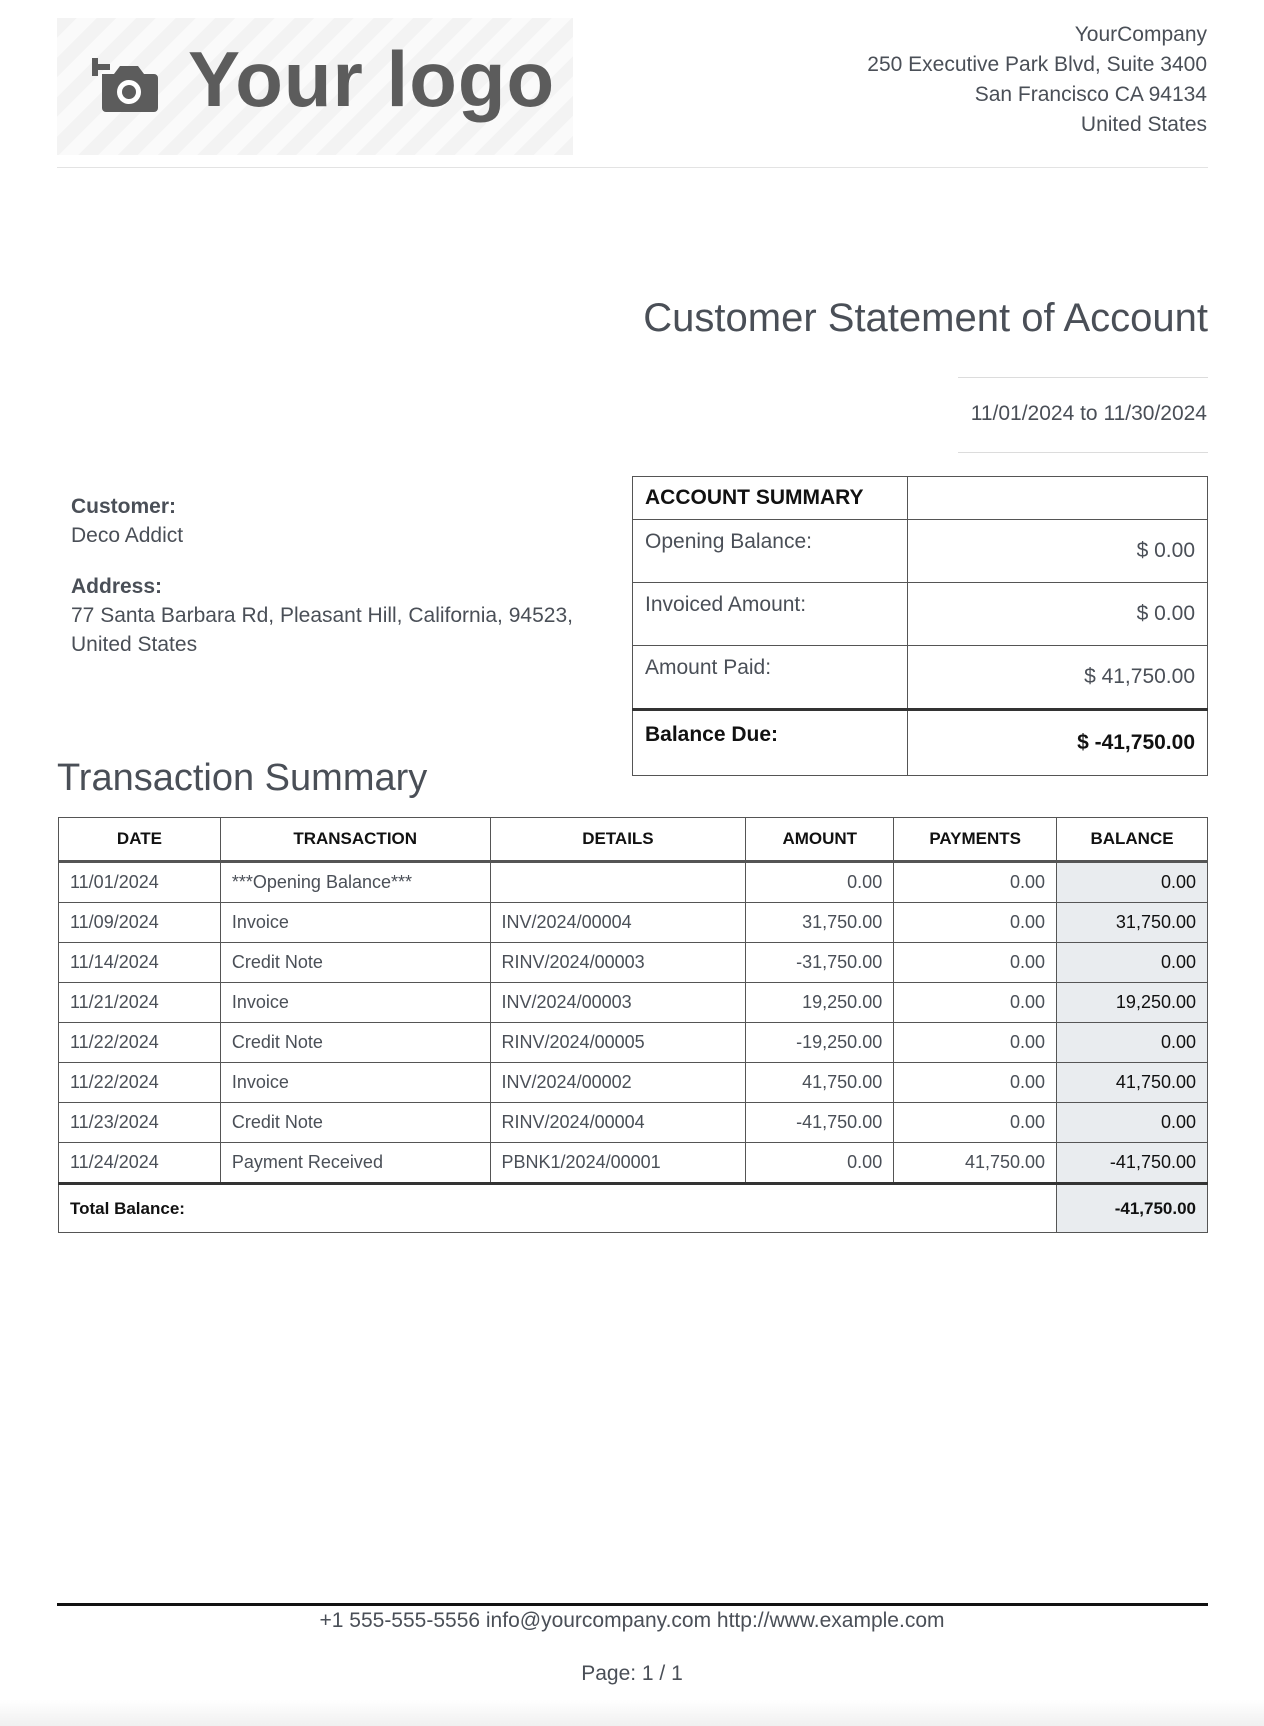 Image resolution: width=1264 pixels, height=1726 pixels. What do you see at coordinates (975, 840) in the screenshot?
I see `column-header-payments: PAYMENTS` at bounding box center [975, 840].